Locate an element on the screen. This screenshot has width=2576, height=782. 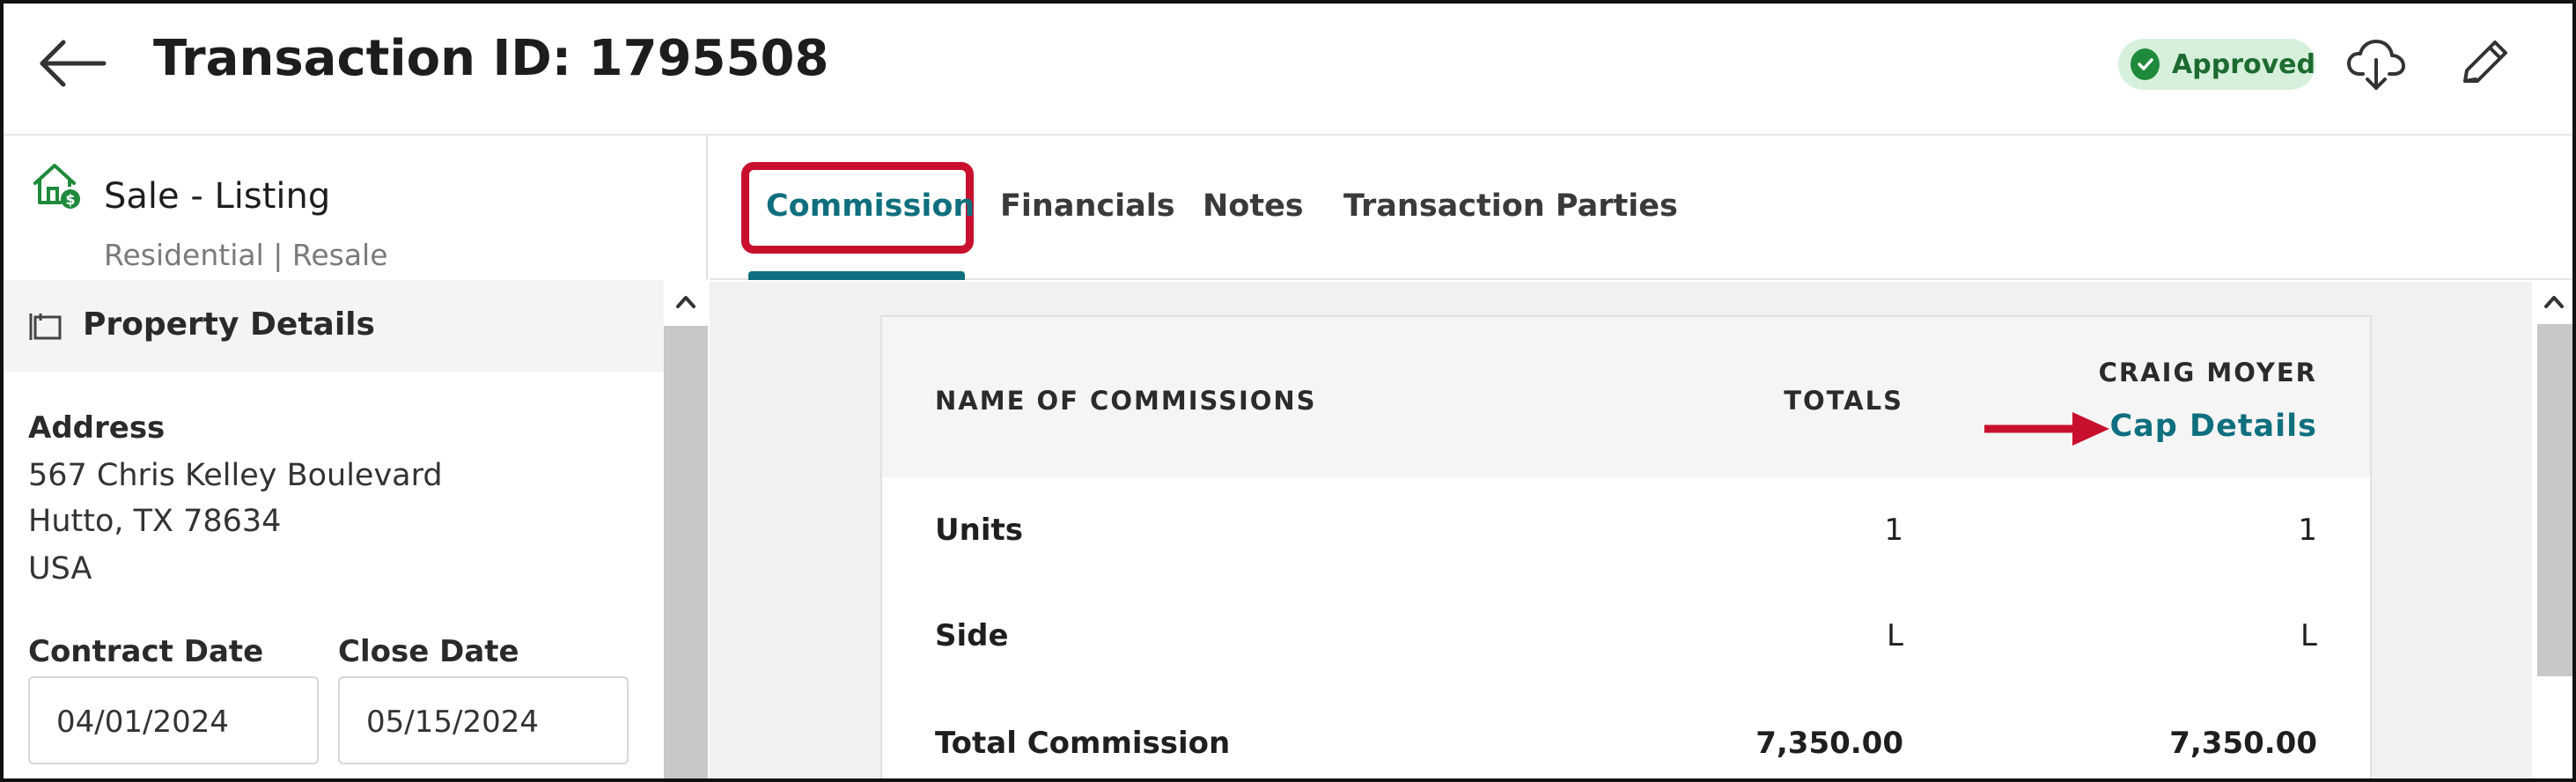
row-agent-value: 1 is located at coordinates (2307, 530).